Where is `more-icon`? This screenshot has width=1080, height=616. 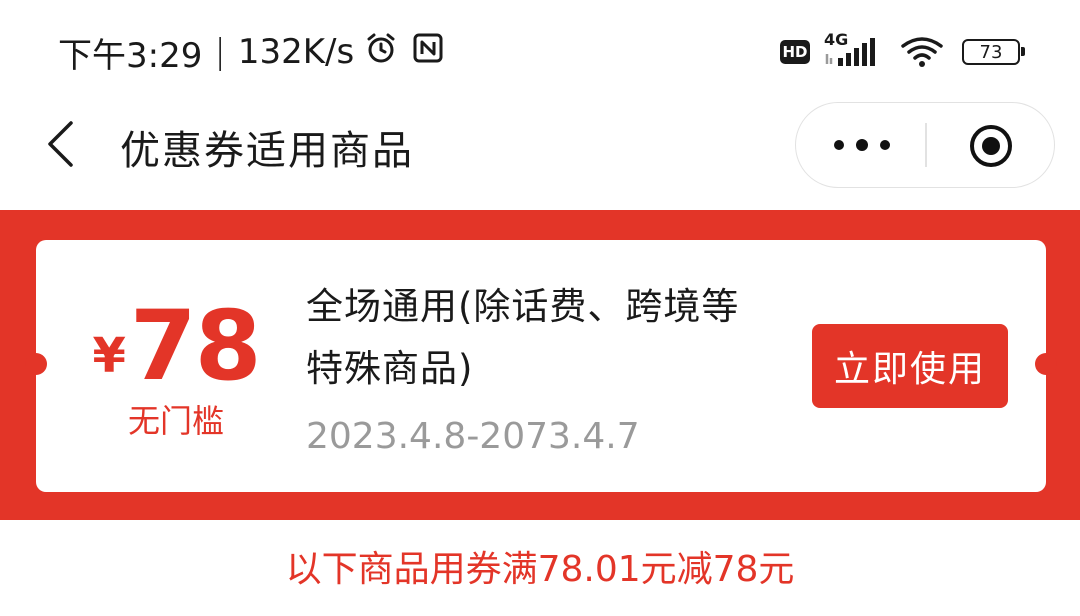
more-icon is located at coordinates (839, 145).